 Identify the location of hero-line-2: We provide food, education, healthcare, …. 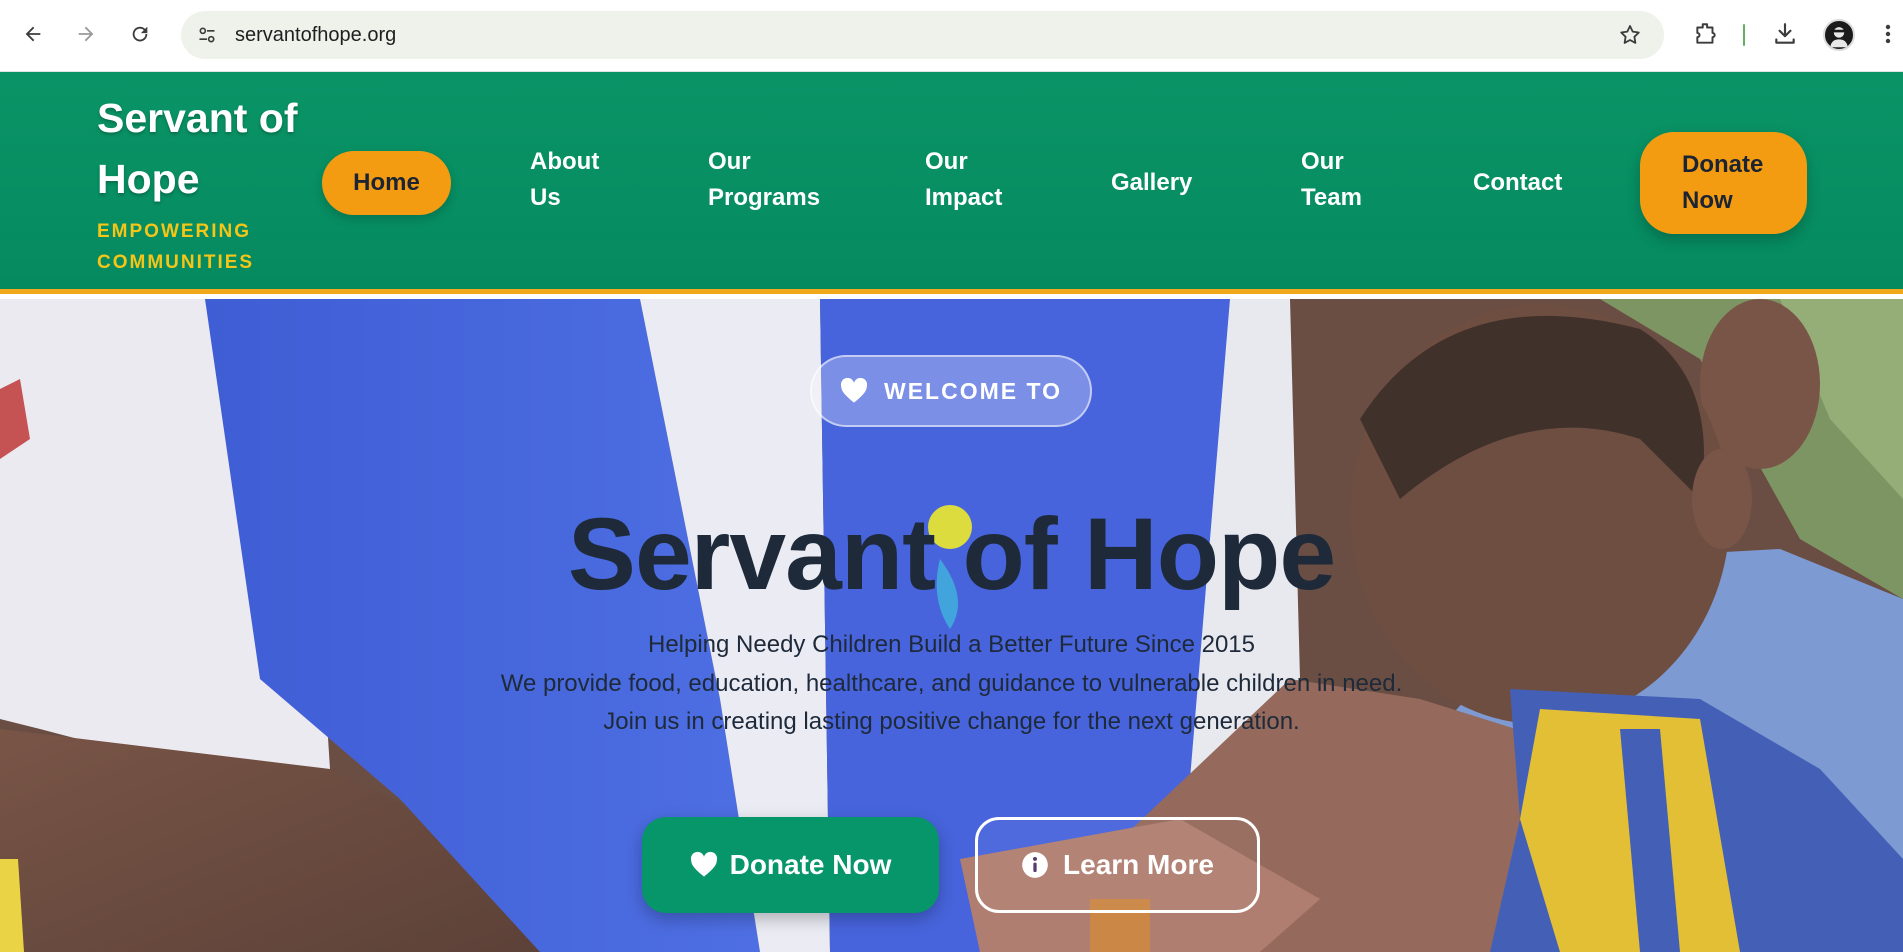
(951, 683).